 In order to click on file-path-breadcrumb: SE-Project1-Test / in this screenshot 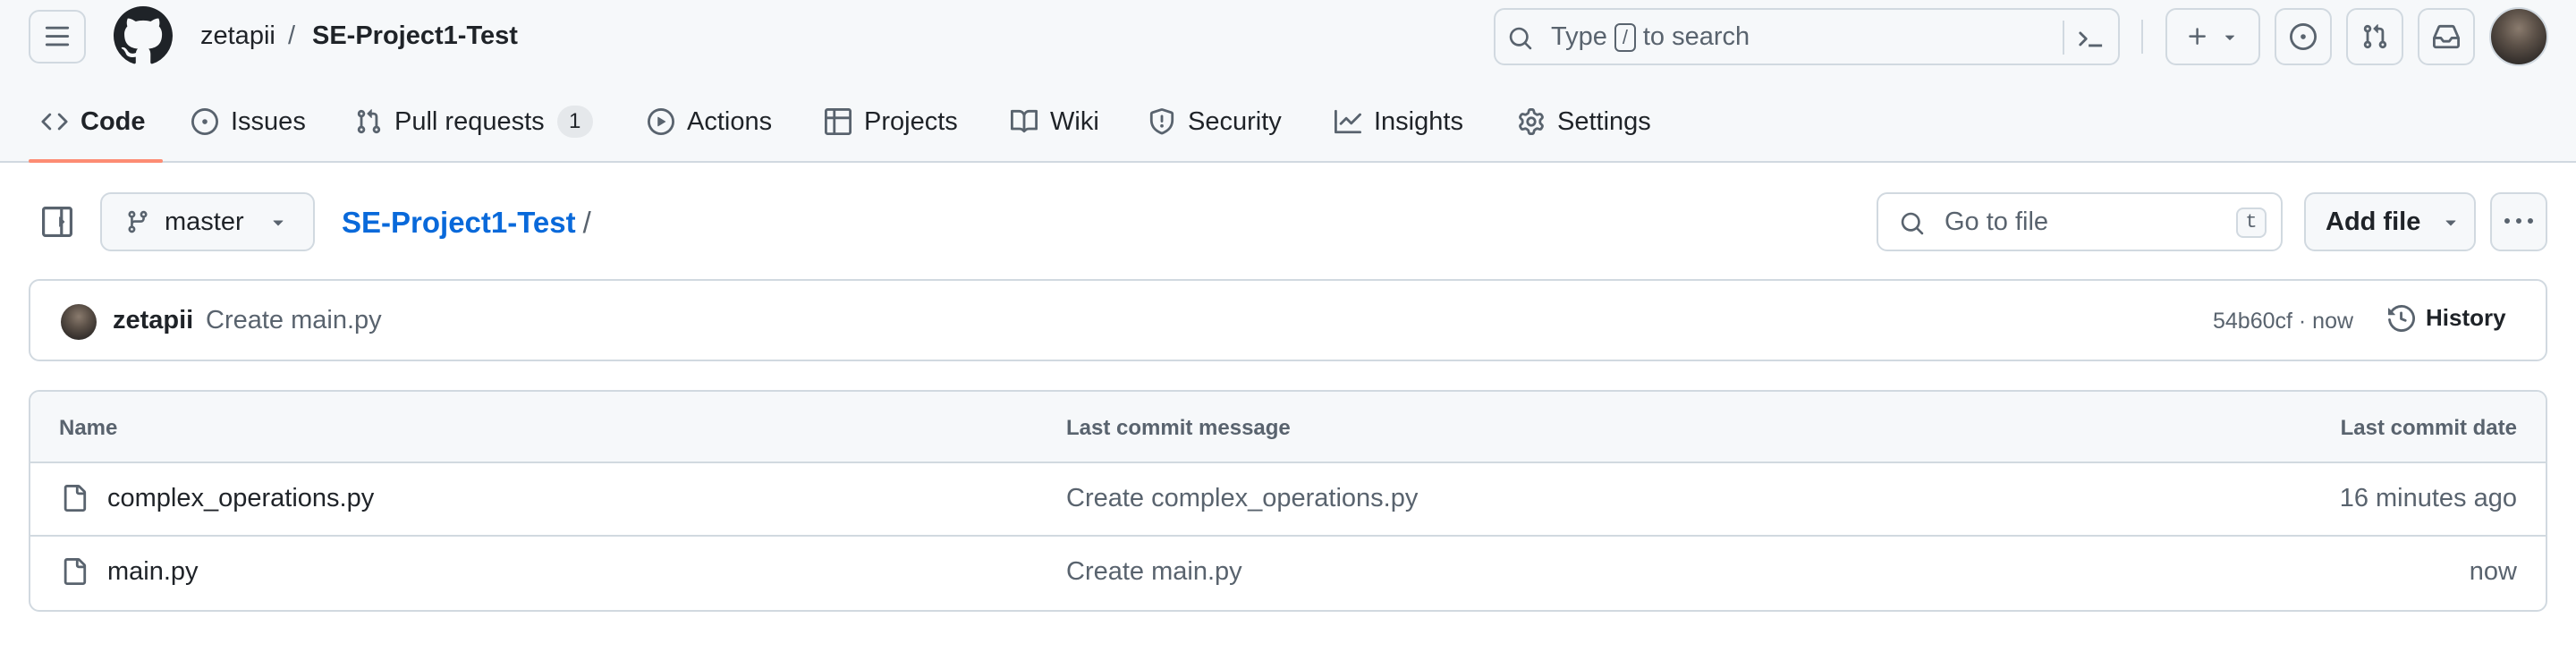, I will do `click(466, 223)`.